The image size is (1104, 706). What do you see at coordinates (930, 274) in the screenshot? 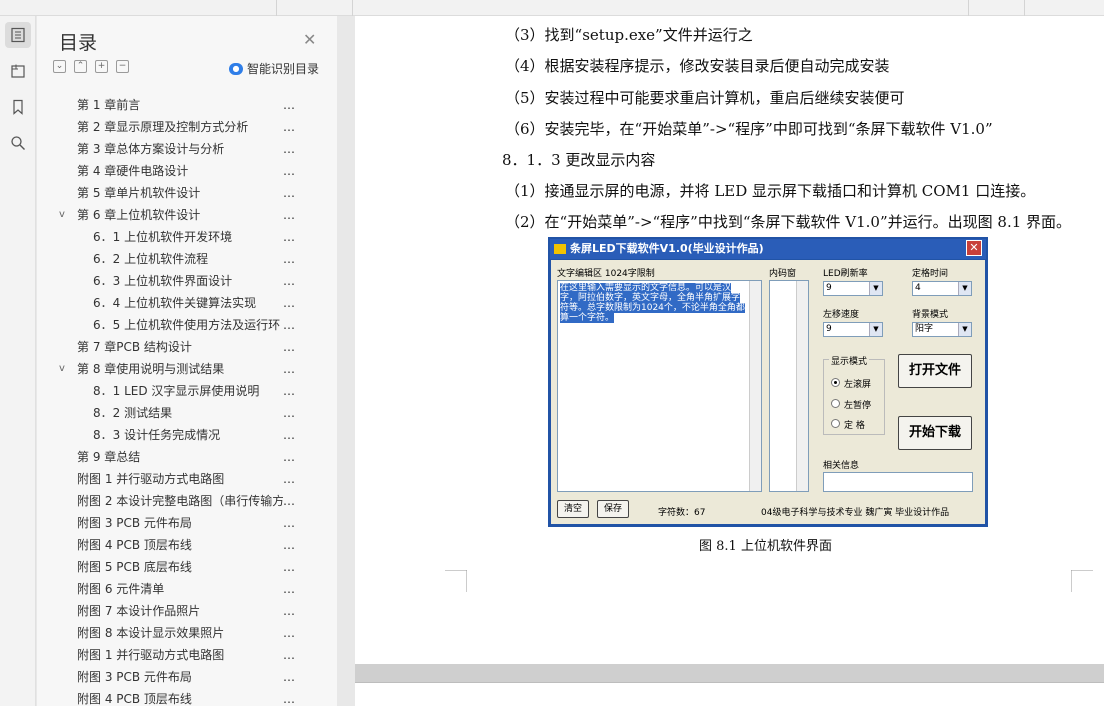
I see `hold-time-label: 定格时间` at bounding box center [930, 274].